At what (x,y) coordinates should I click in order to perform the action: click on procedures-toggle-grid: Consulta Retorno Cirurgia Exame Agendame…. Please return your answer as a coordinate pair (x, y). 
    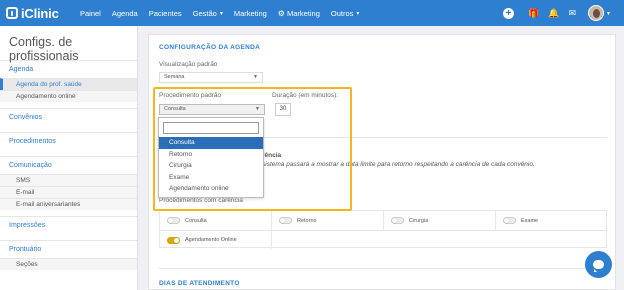
    Looking at the image, I should click on (383, 229).